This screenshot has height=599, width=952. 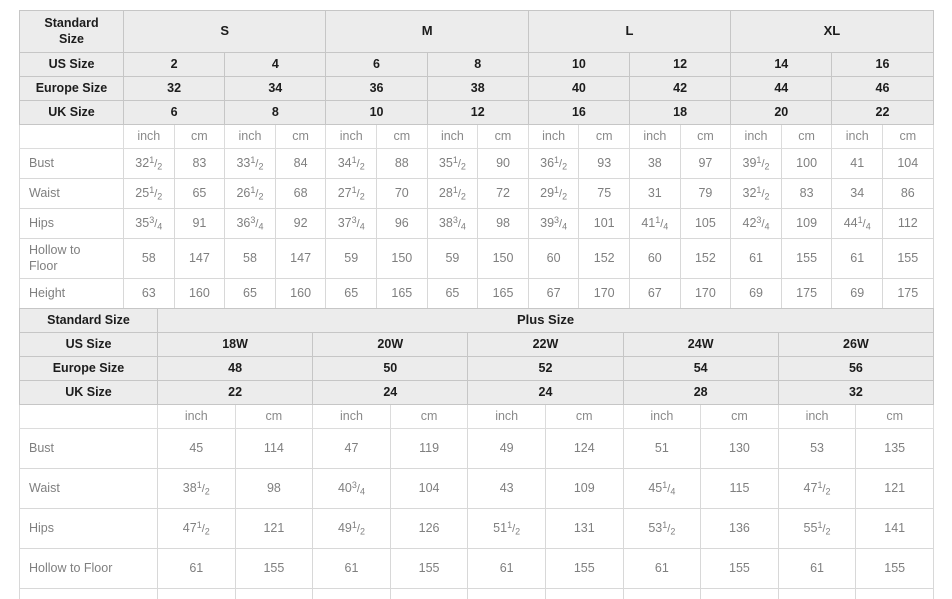 I want to click on measurement-value-cell: 91, so click(x=199, y=223).